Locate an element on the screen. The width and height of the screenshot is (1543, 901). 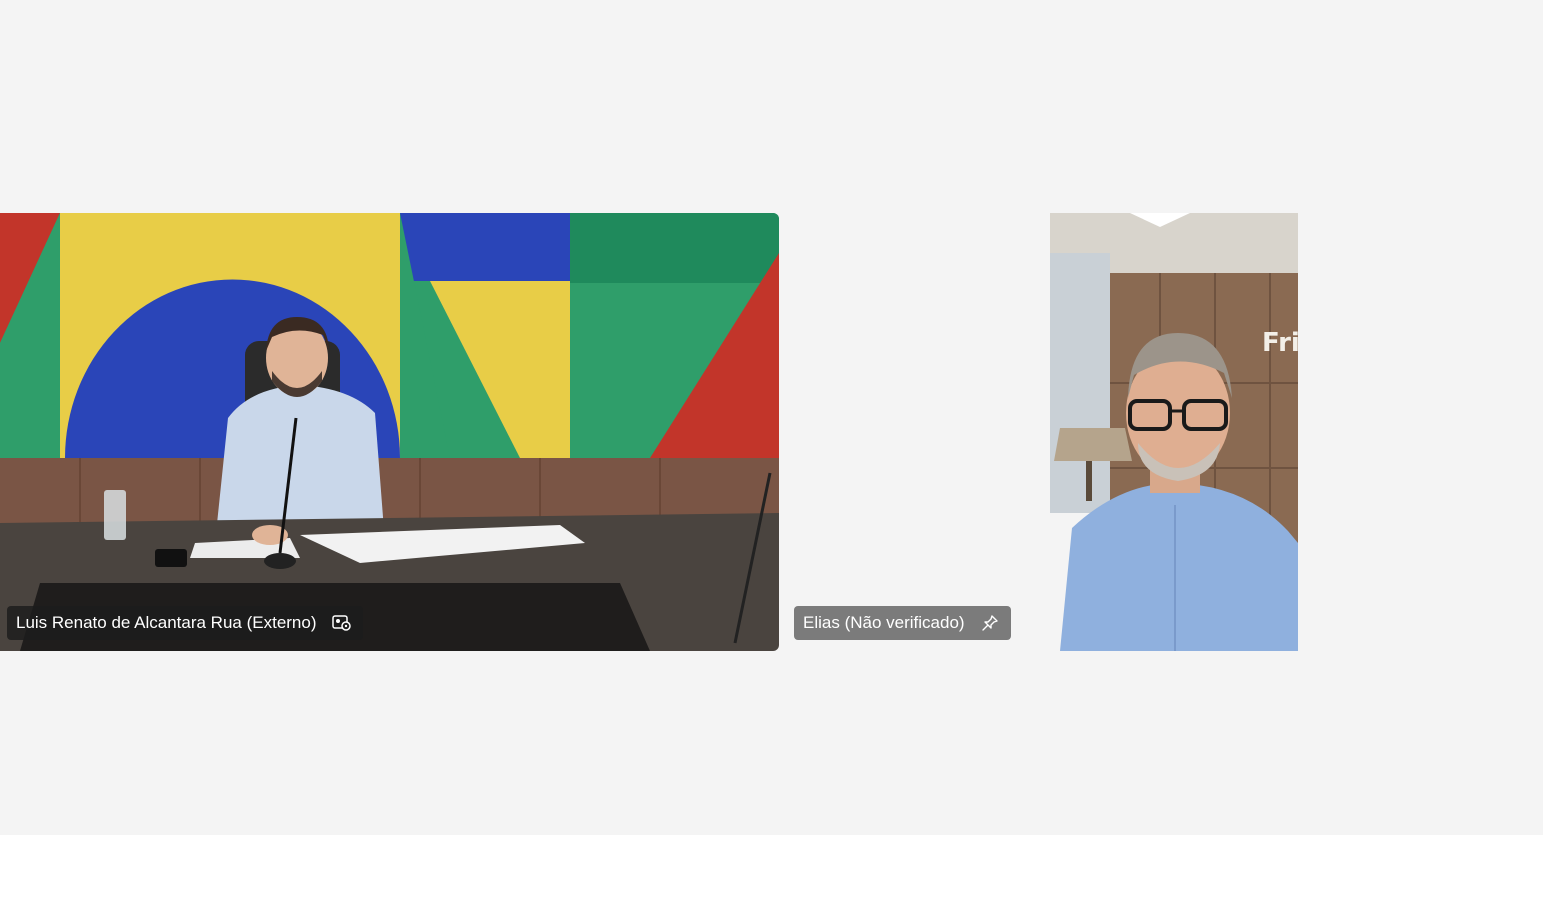
video-effects-icon is located at coordinates (342, 623).